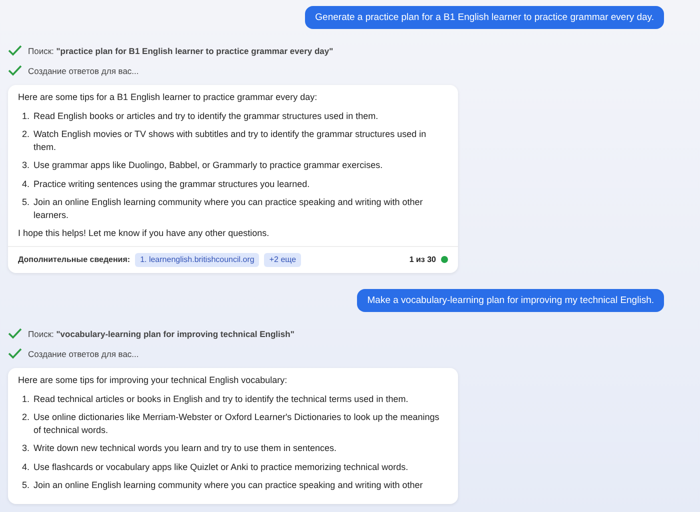 The image size is (700, 512). Describe the element at coordinates (208, 165) in the screenshot. I see `list-item-text: Use grammar apps like Duolingo, Babbel, or Grammarly to practice grammar exercises.` at that location.